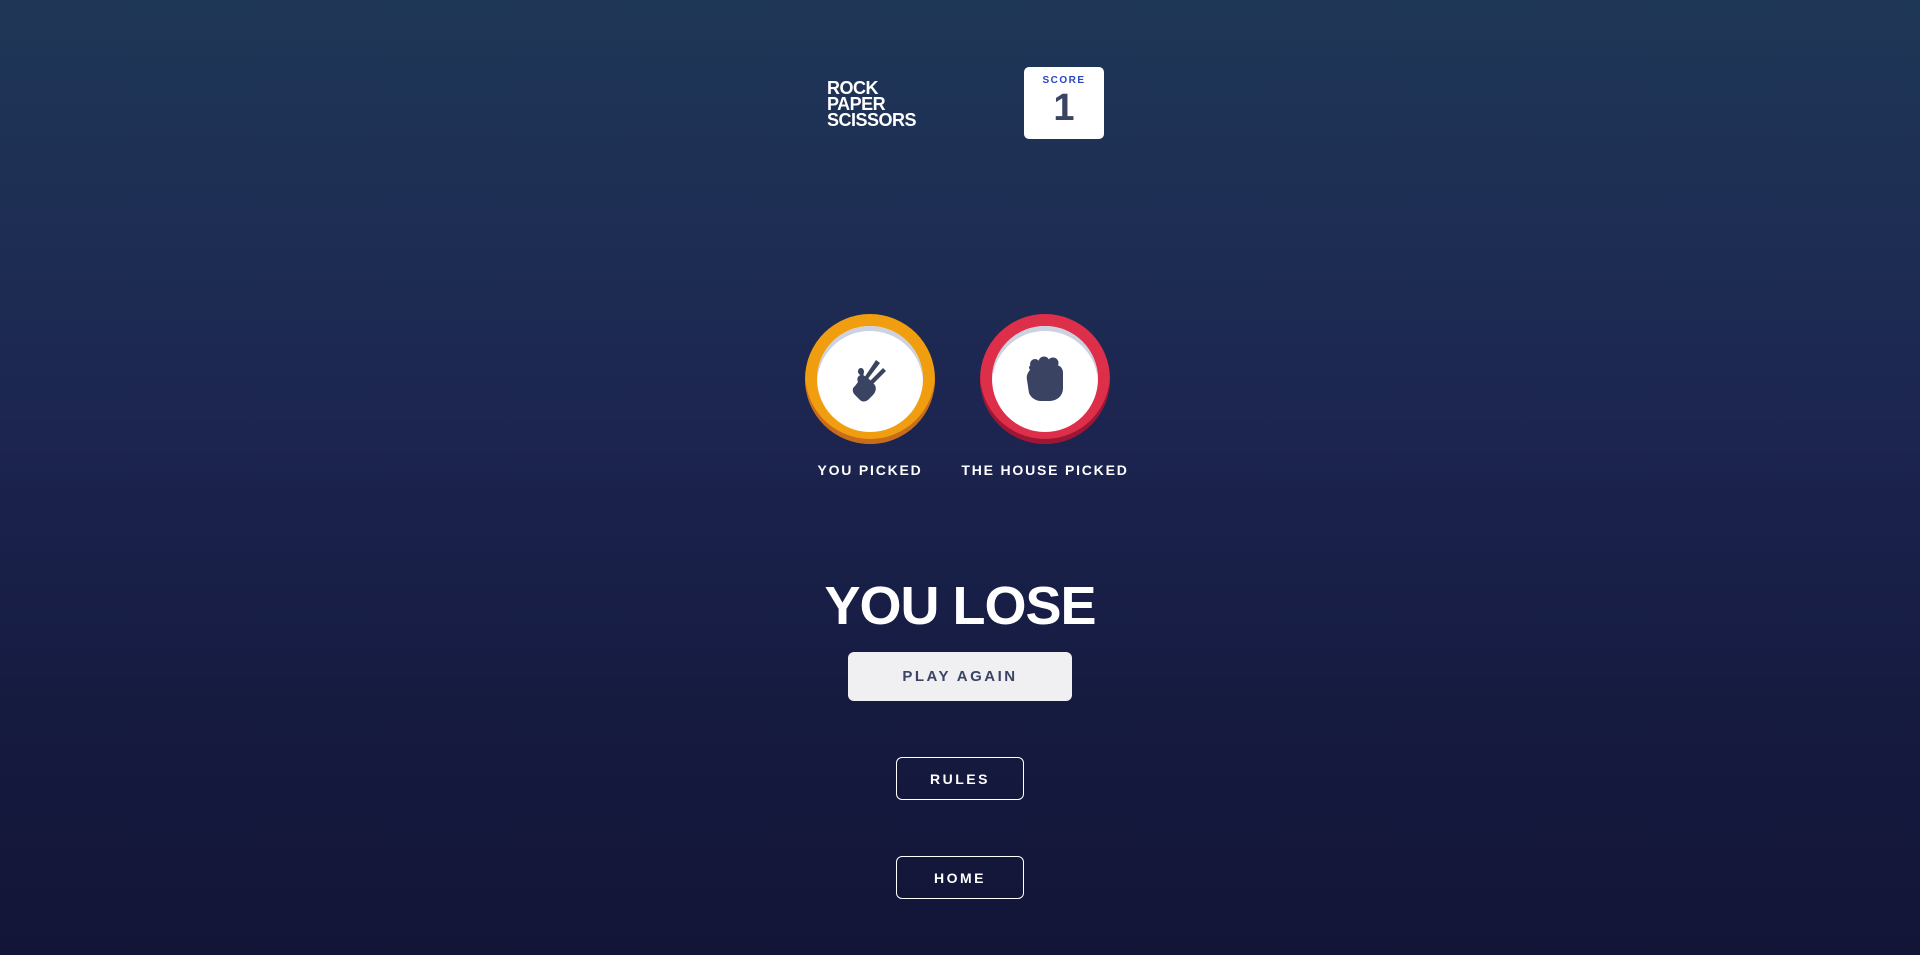 The image size is (1920, 955). Describe the element at coordinates (1064, 108) in the screenshot. I see `score-value: 1` at that location.